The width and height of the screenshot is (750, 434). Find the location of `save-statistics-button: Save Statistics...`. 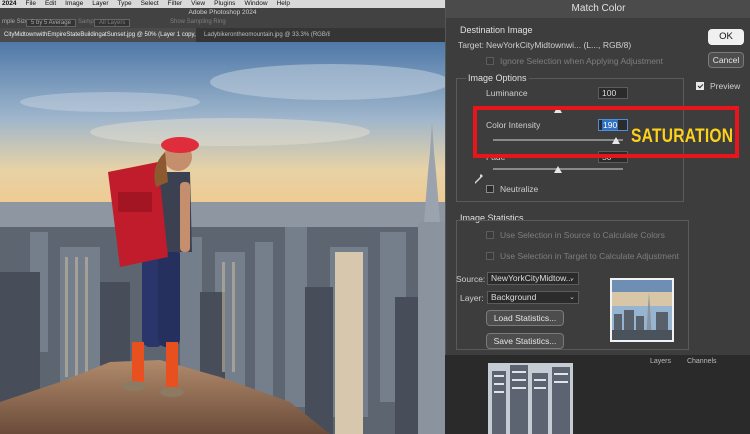

save-statistics-button: Save Statistics... is located at coordinates (525, 341).